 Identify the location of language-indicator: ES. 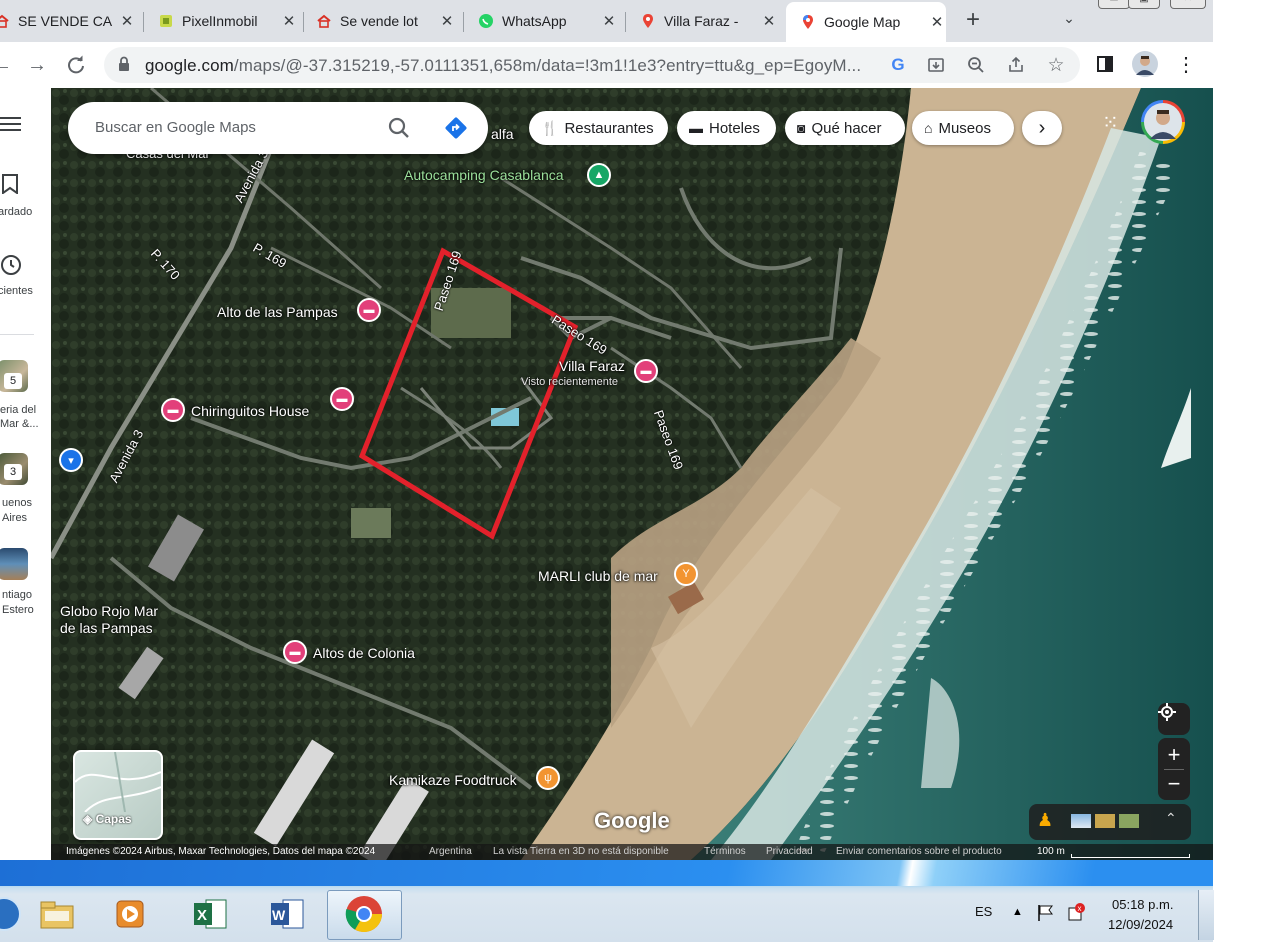
(983, 911).